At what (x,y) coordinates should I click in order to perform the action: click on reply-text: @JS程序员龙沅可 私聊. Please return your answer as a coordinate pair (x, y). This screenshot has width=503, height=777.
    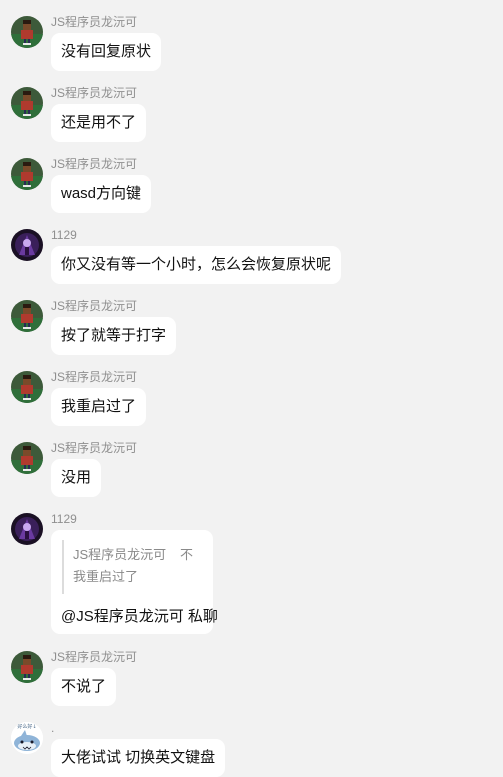
    Looking at the image, I should click on (139, 616).